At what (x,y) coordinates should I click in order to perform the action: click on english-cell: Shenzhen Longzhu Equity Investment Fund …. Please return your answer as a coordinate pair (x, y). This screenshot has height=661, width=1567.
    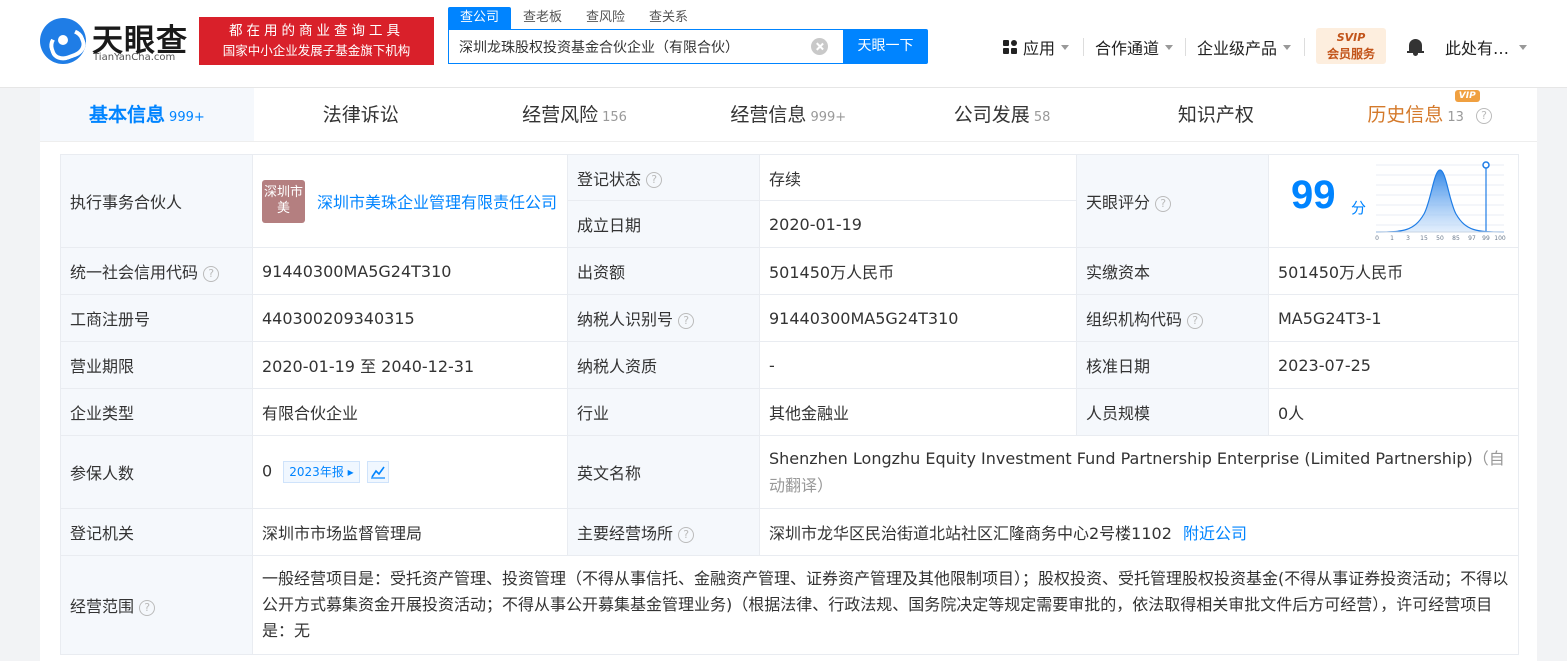
    Looking at the image, I should click on (1139, 472).